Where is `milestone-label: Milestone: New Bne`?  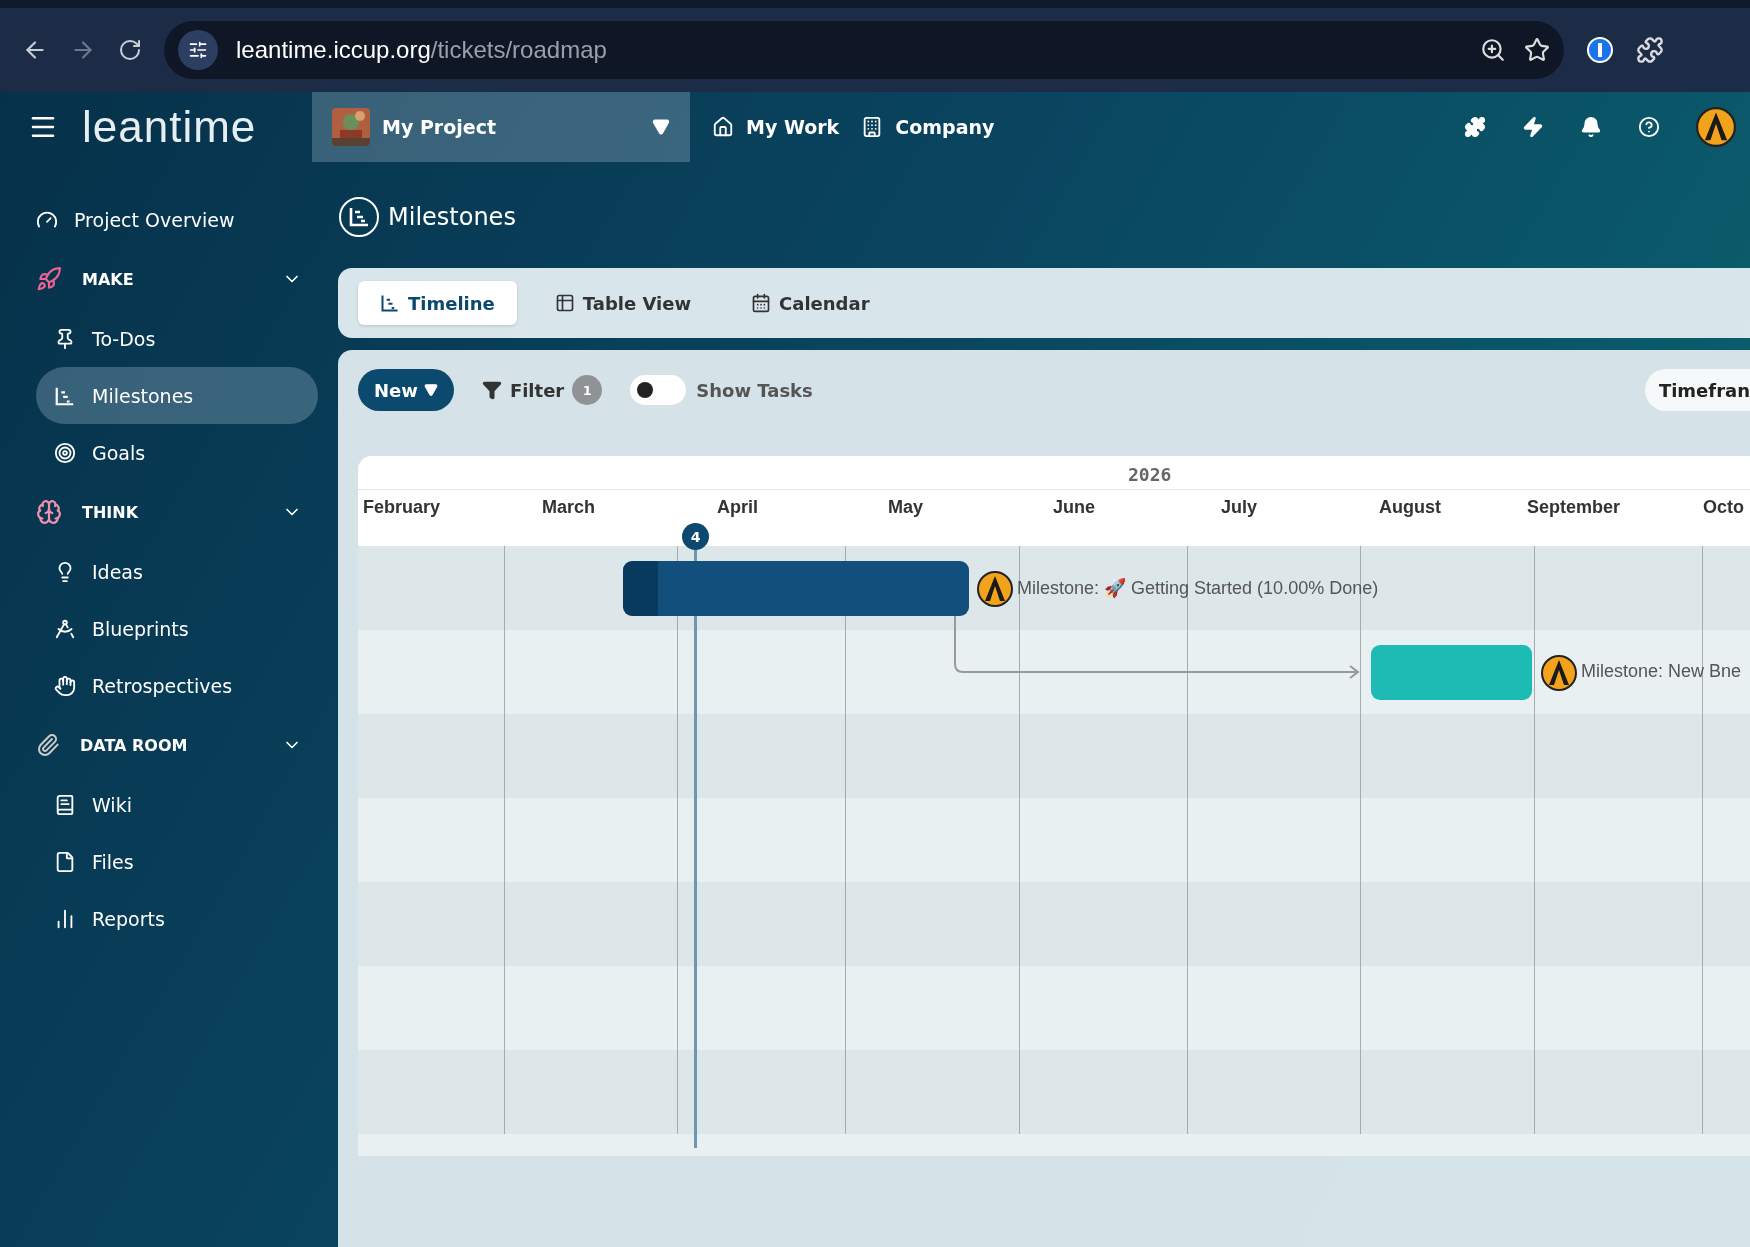
milestone-label: Milestone: New Bne is located at coordinates (1661, 671).